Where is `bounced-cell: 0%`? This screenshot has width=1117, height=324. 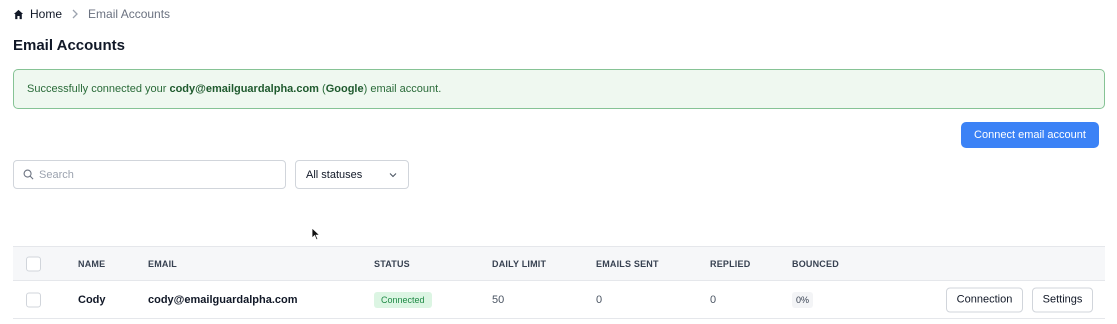
bounced-cell: 0% is located at coordinates (803, 299).